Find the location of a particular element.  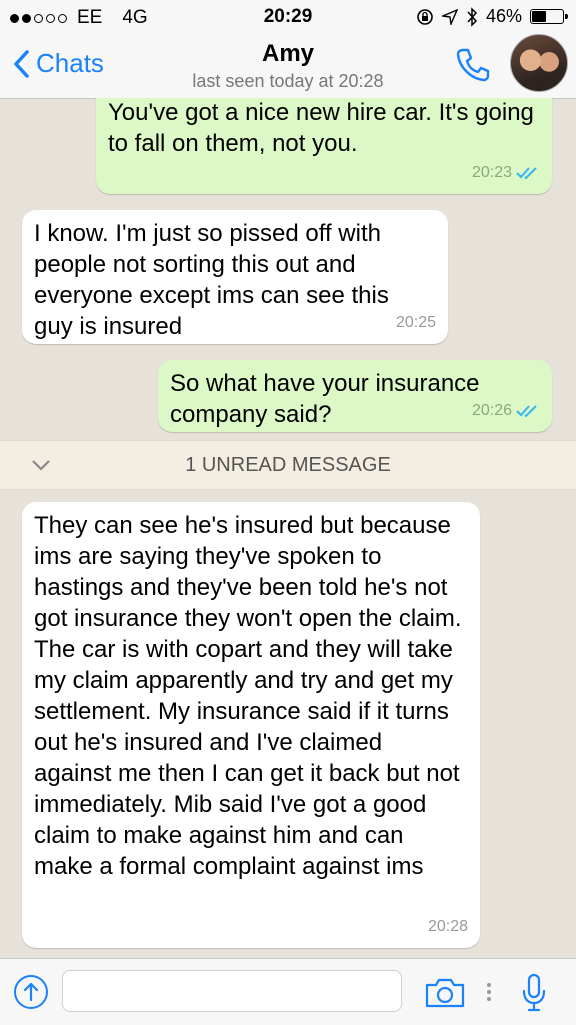

phone-call-icon is located at coordinates (473, 65).